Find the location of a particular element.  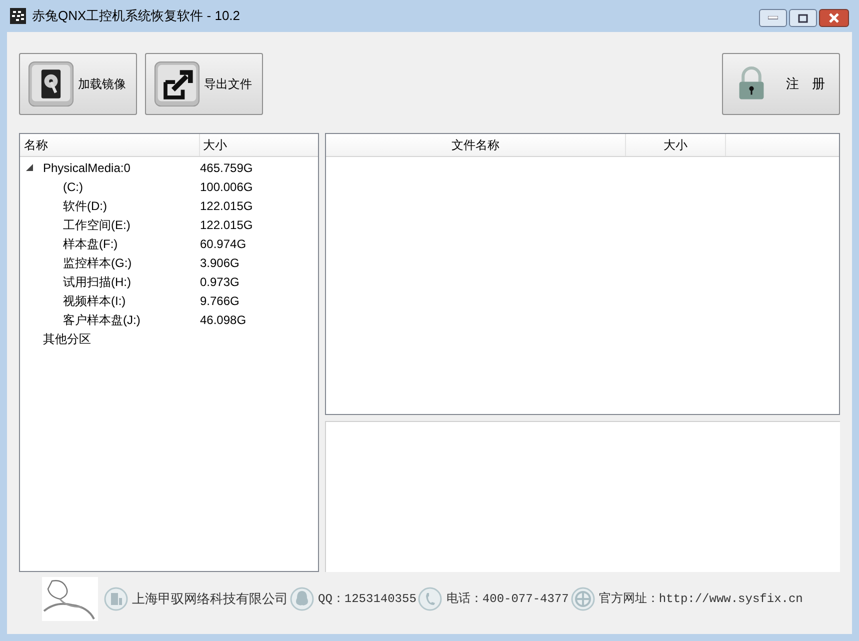

window-title: 赤兔QNX工控机系统恢复软件 - 10.2 is located at coordinates (136, 16).